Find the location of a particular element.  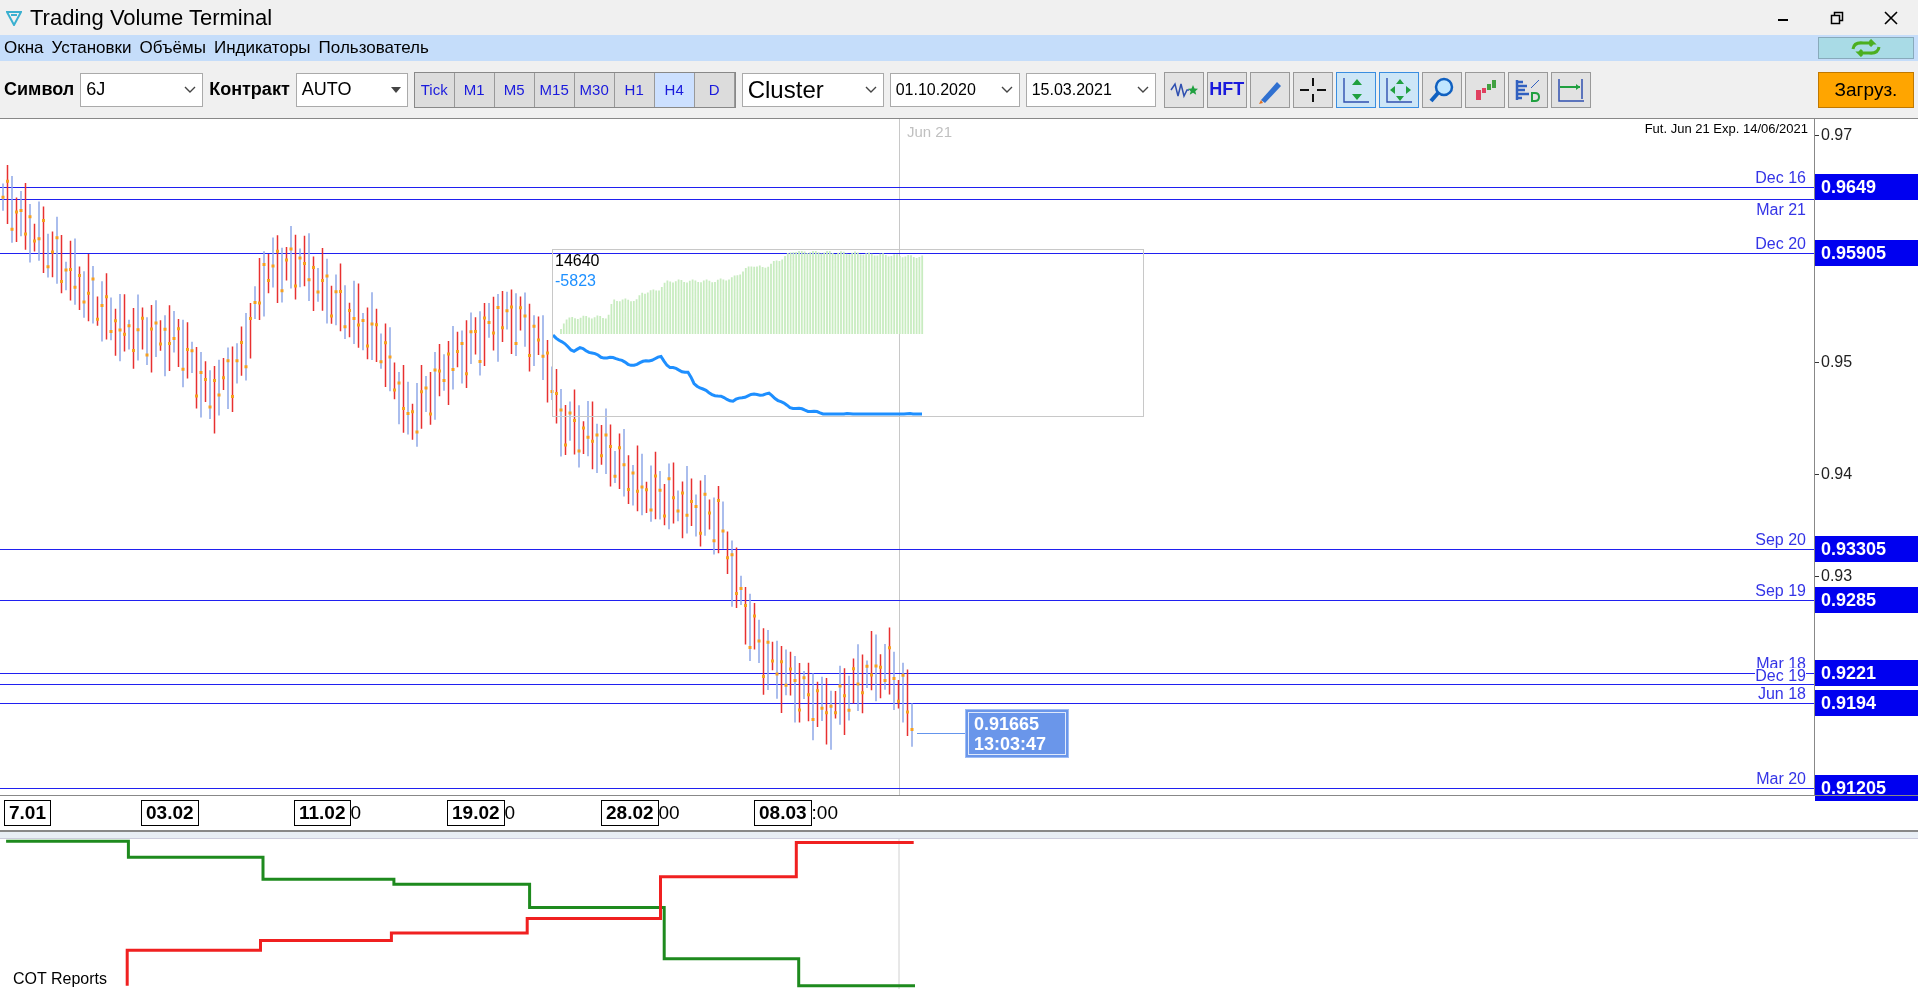

date-label: 11.02 is located at coordinates (322, 813).